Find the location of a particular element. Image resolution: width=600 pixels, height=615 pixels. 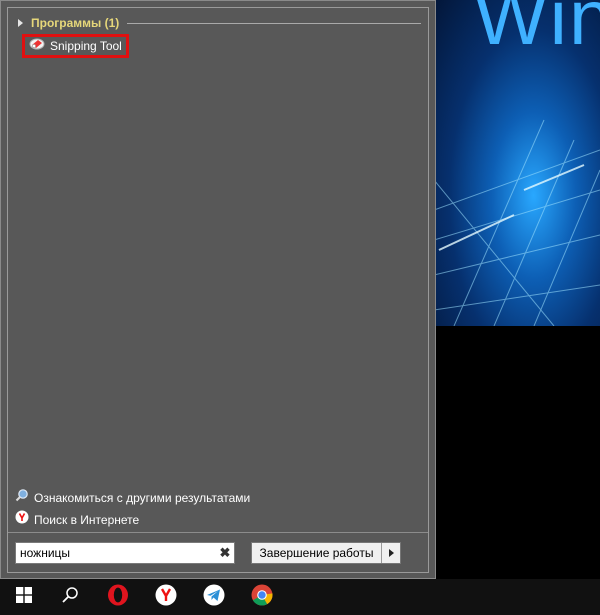

shutdown-options-button is located at coordinates (390, 553).